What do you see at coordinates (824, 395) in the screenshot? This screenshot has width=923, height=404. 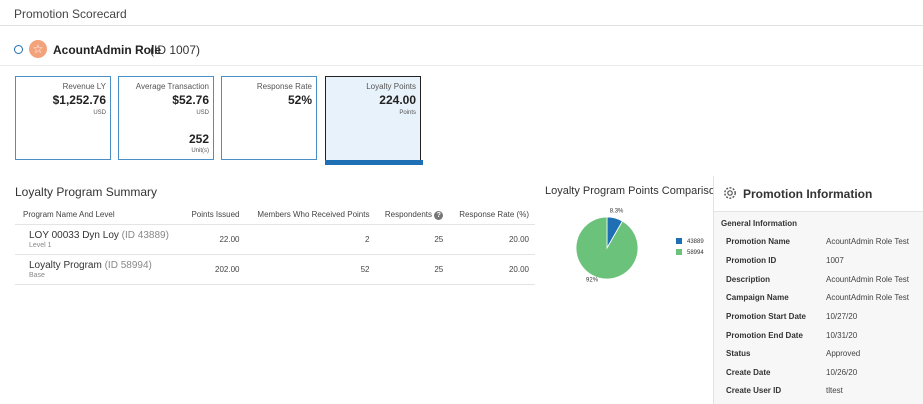 I see `info-row: Create User ID tltest` at bounding box center [824, 395].